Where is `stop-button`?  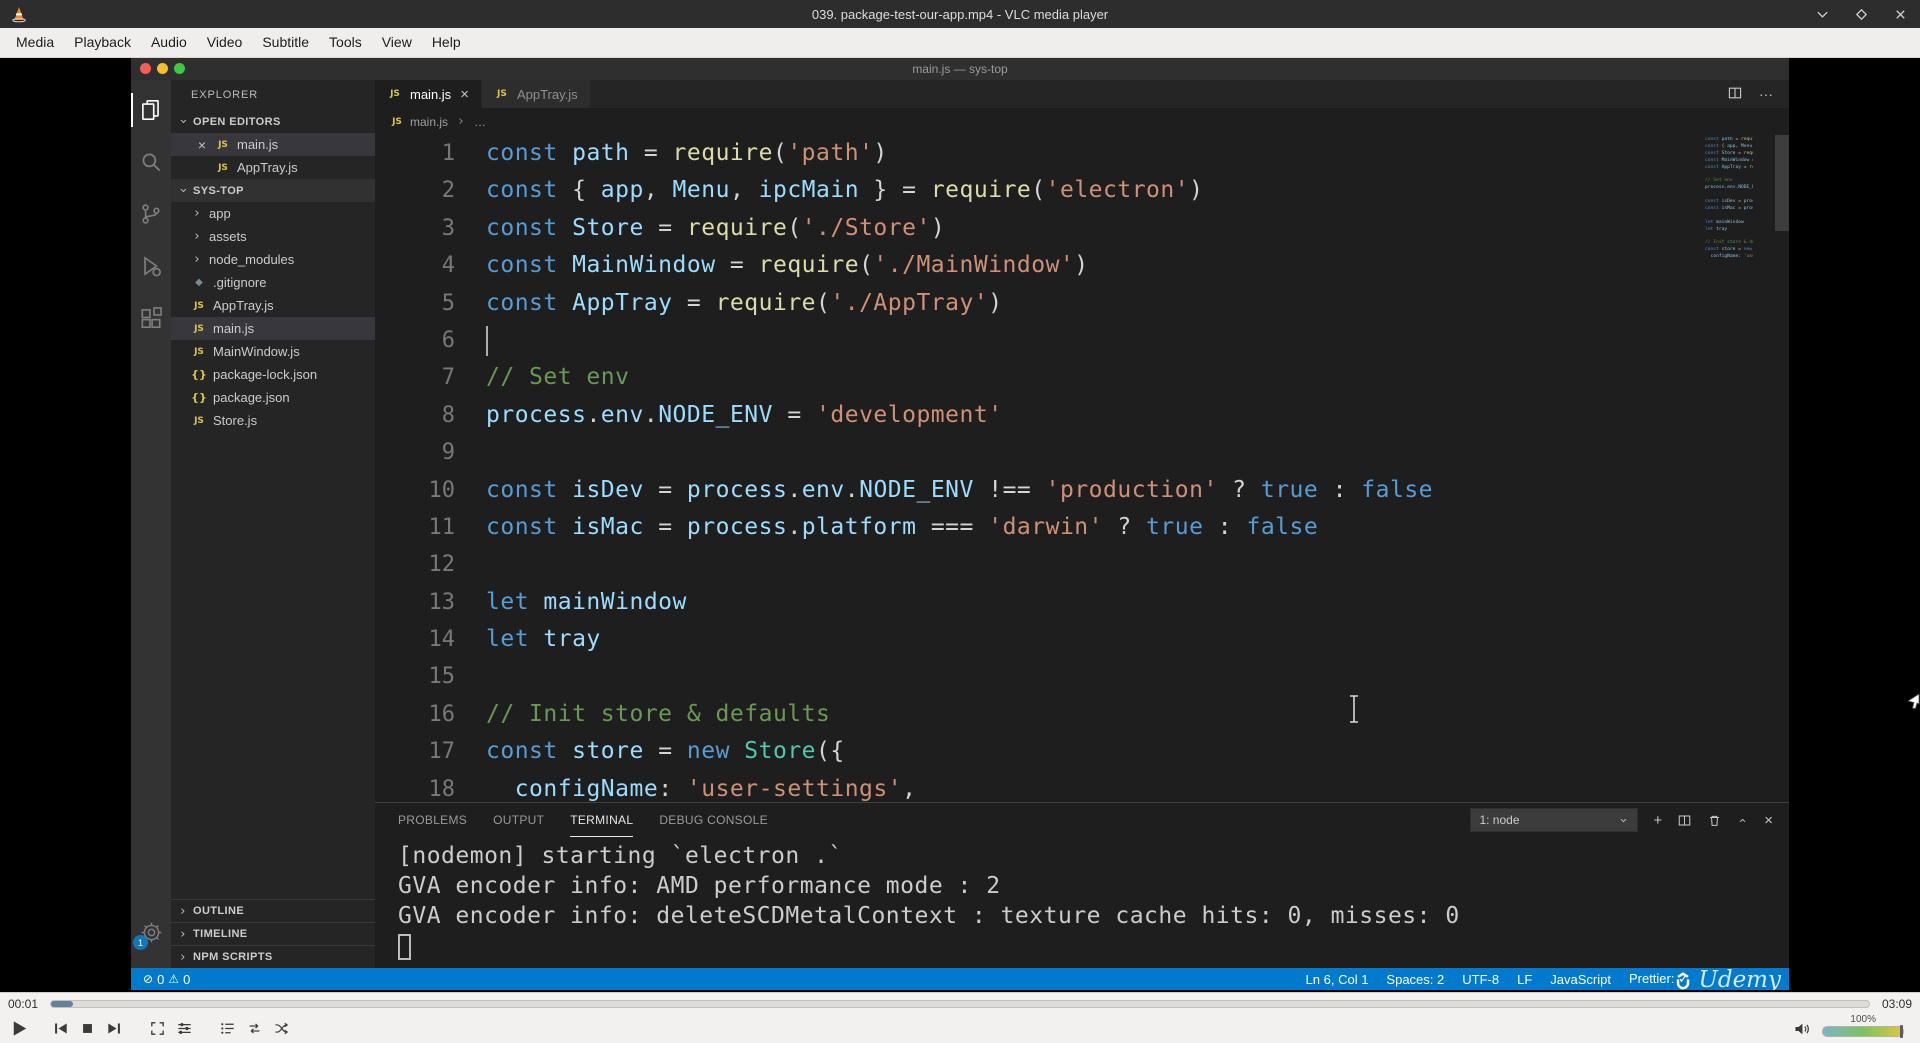
stop-button is located at coordinates (87, 1028).